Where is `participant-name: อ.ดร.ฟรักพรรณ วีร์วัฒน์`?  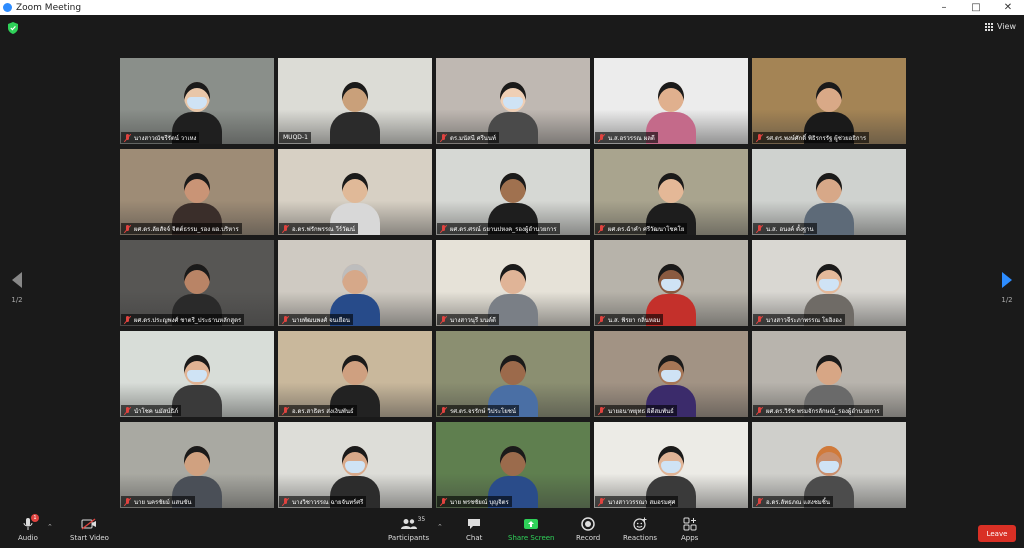 participant-name: อ.ดร.ฟรักพรรณ วีร์วัฒน์ is located at coordinates (323, 229).